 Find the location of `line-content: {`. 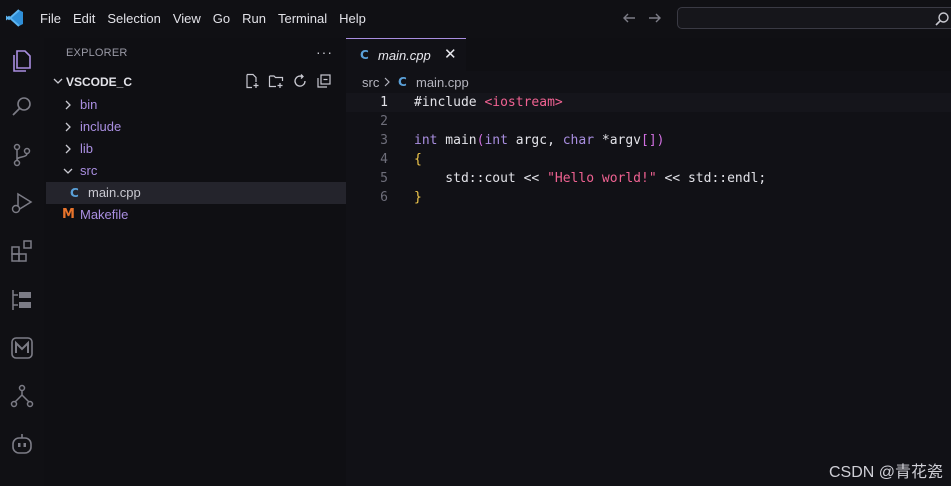

line-content: { is located at coordinates (418, 159).